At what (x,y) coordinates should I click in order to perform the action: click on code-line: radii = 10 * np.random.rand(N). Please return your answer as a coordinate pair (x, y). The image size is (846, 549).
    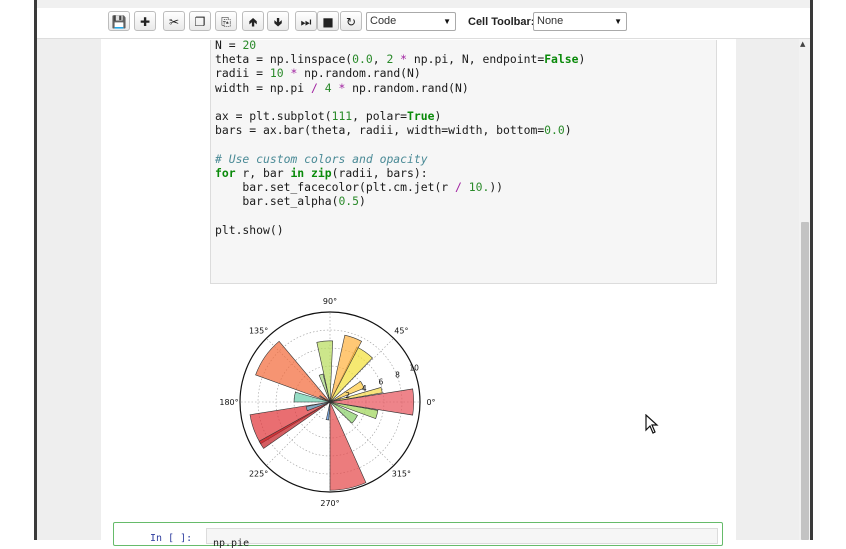
    Looking at the image, I should click on (318, 73).